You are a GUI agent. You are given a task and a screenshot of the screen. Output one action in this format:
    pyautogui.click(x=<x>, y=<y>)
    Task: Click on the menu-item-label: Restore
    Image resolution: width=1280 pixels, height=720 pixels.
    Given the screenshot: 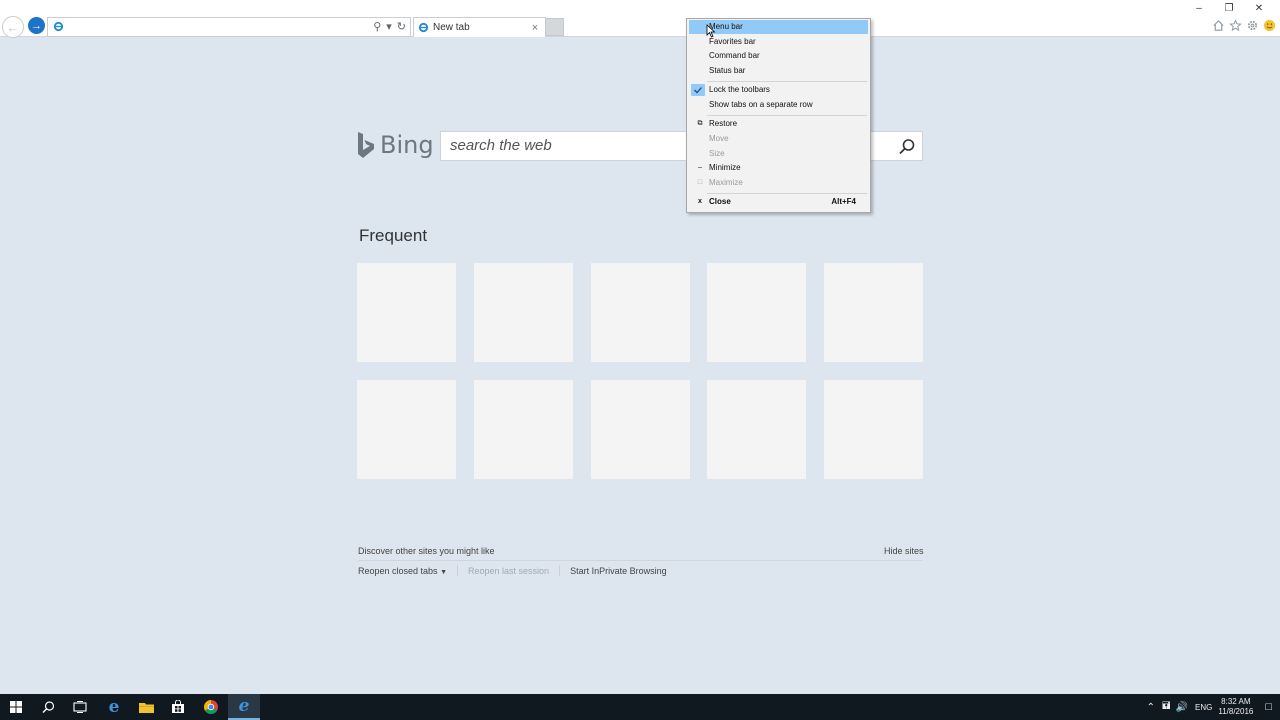 What is the action you would take?
    pyautogui.click(x=723, y=123)
    